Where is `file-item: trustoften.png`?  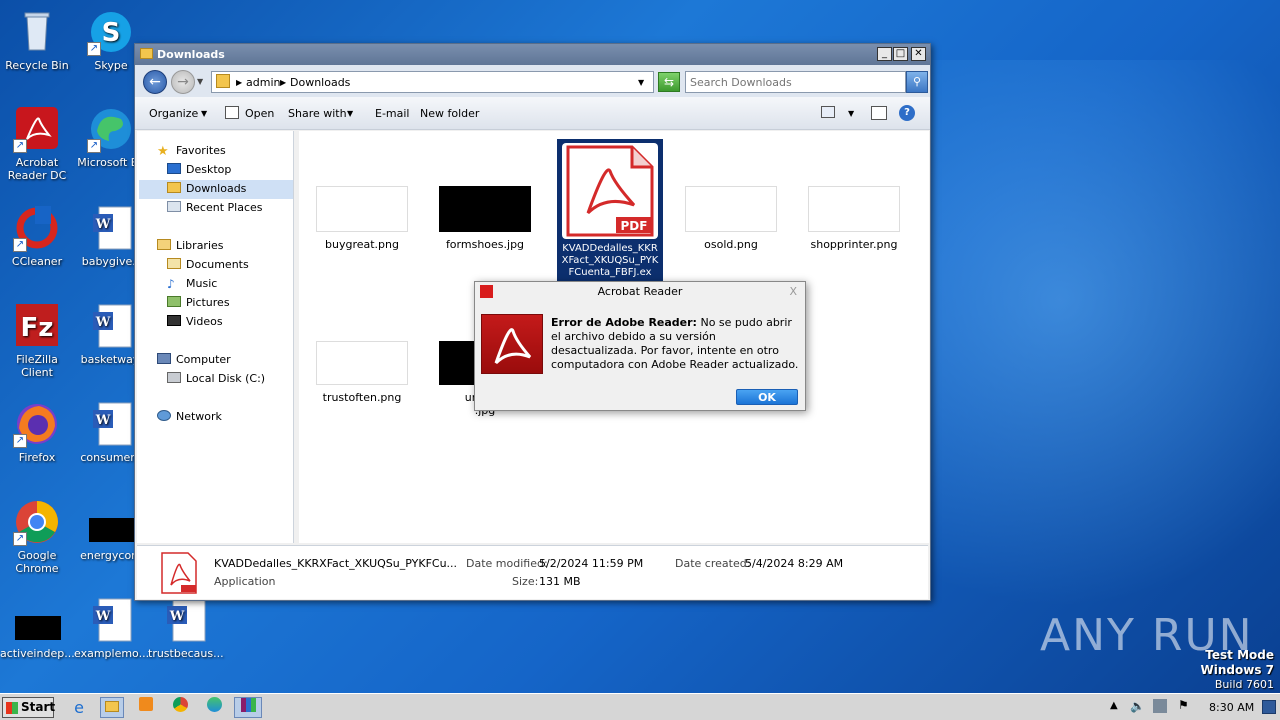
file-item: trustoften.png is located at coordinates (362, 372).